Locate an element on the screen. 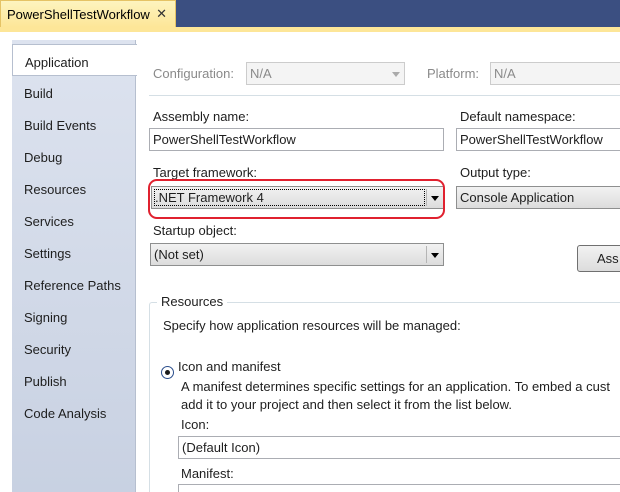  sidebar-item-build: Build is located at coordinates (74, 92).